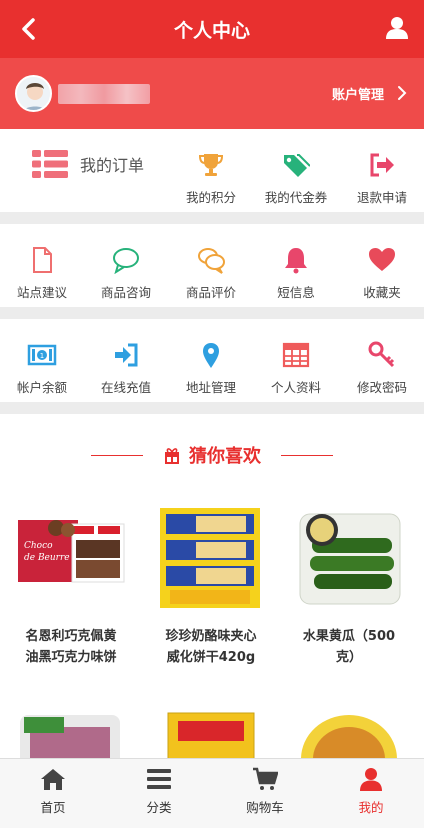  I want to click on product-card: 水果黄瓜（500 克）, so click(349, 586).